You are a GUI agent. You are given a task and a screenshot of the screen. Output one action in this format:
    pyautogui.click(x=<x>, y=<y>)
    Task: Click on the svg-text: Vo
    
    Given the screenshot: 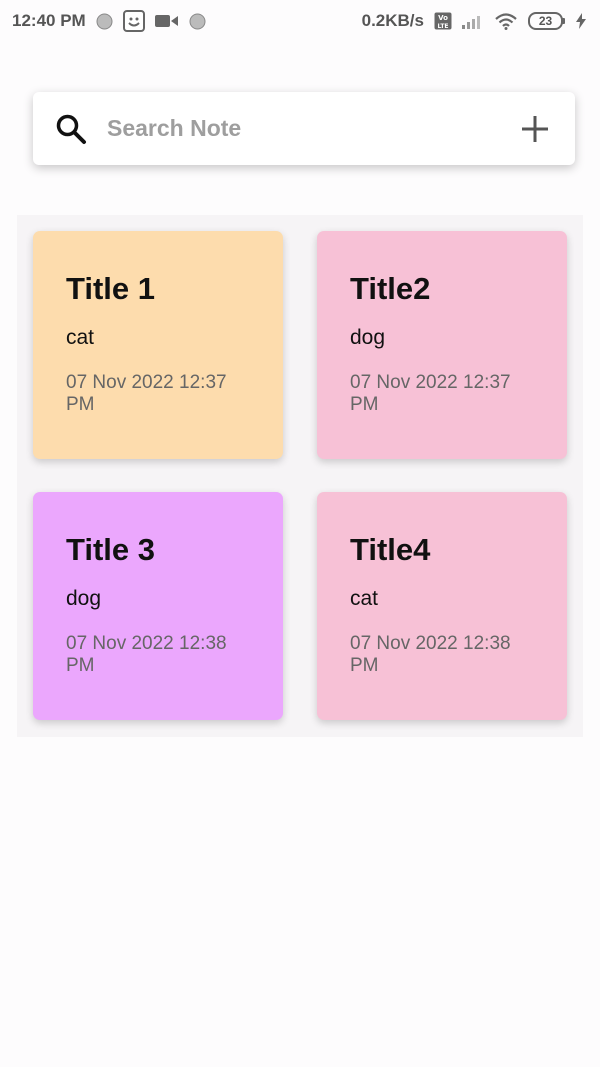 What is the action you would take?
    pyautogui.click(x=443, y=18)
    